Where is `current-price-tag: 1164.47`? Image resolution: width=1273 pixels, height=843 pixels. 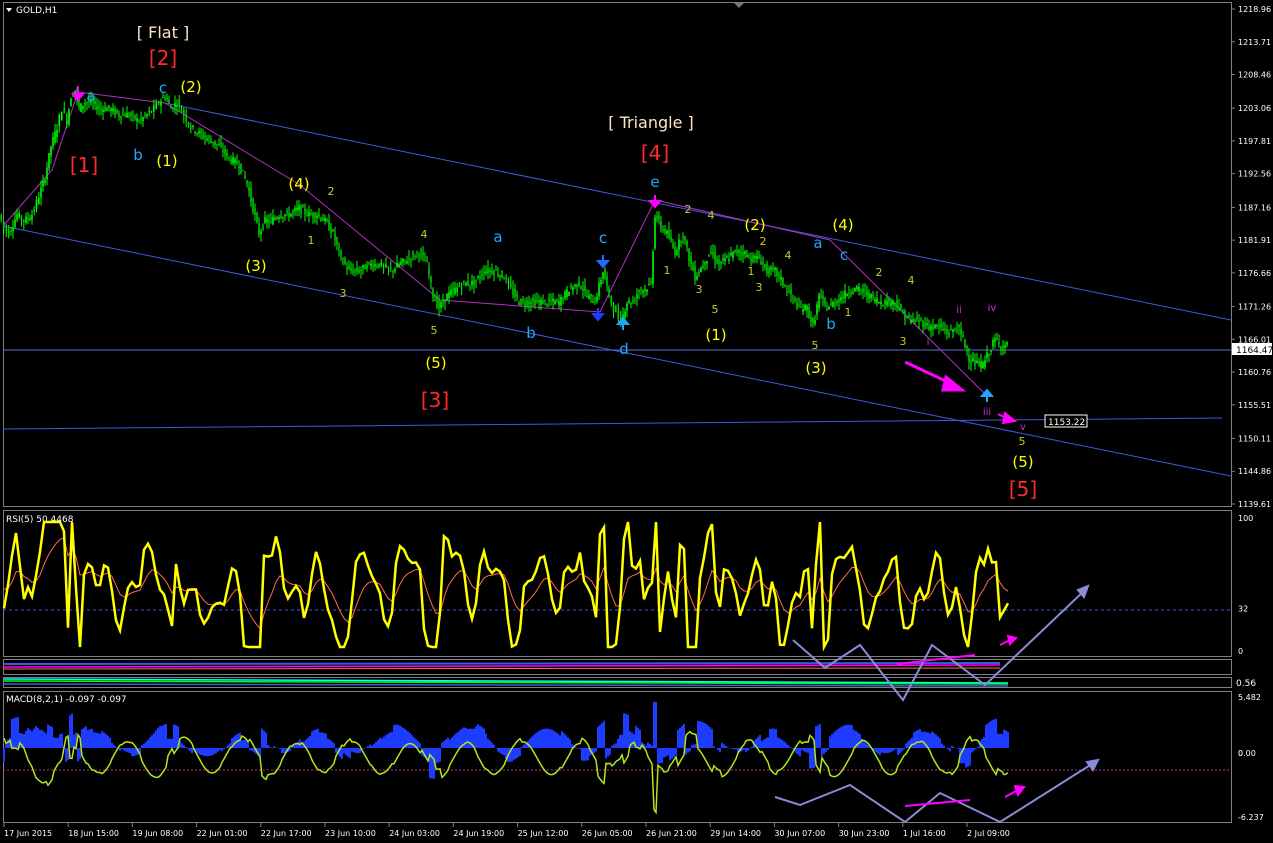
current-price-tag: 1164.47 is located at coordinates (1252, 349).